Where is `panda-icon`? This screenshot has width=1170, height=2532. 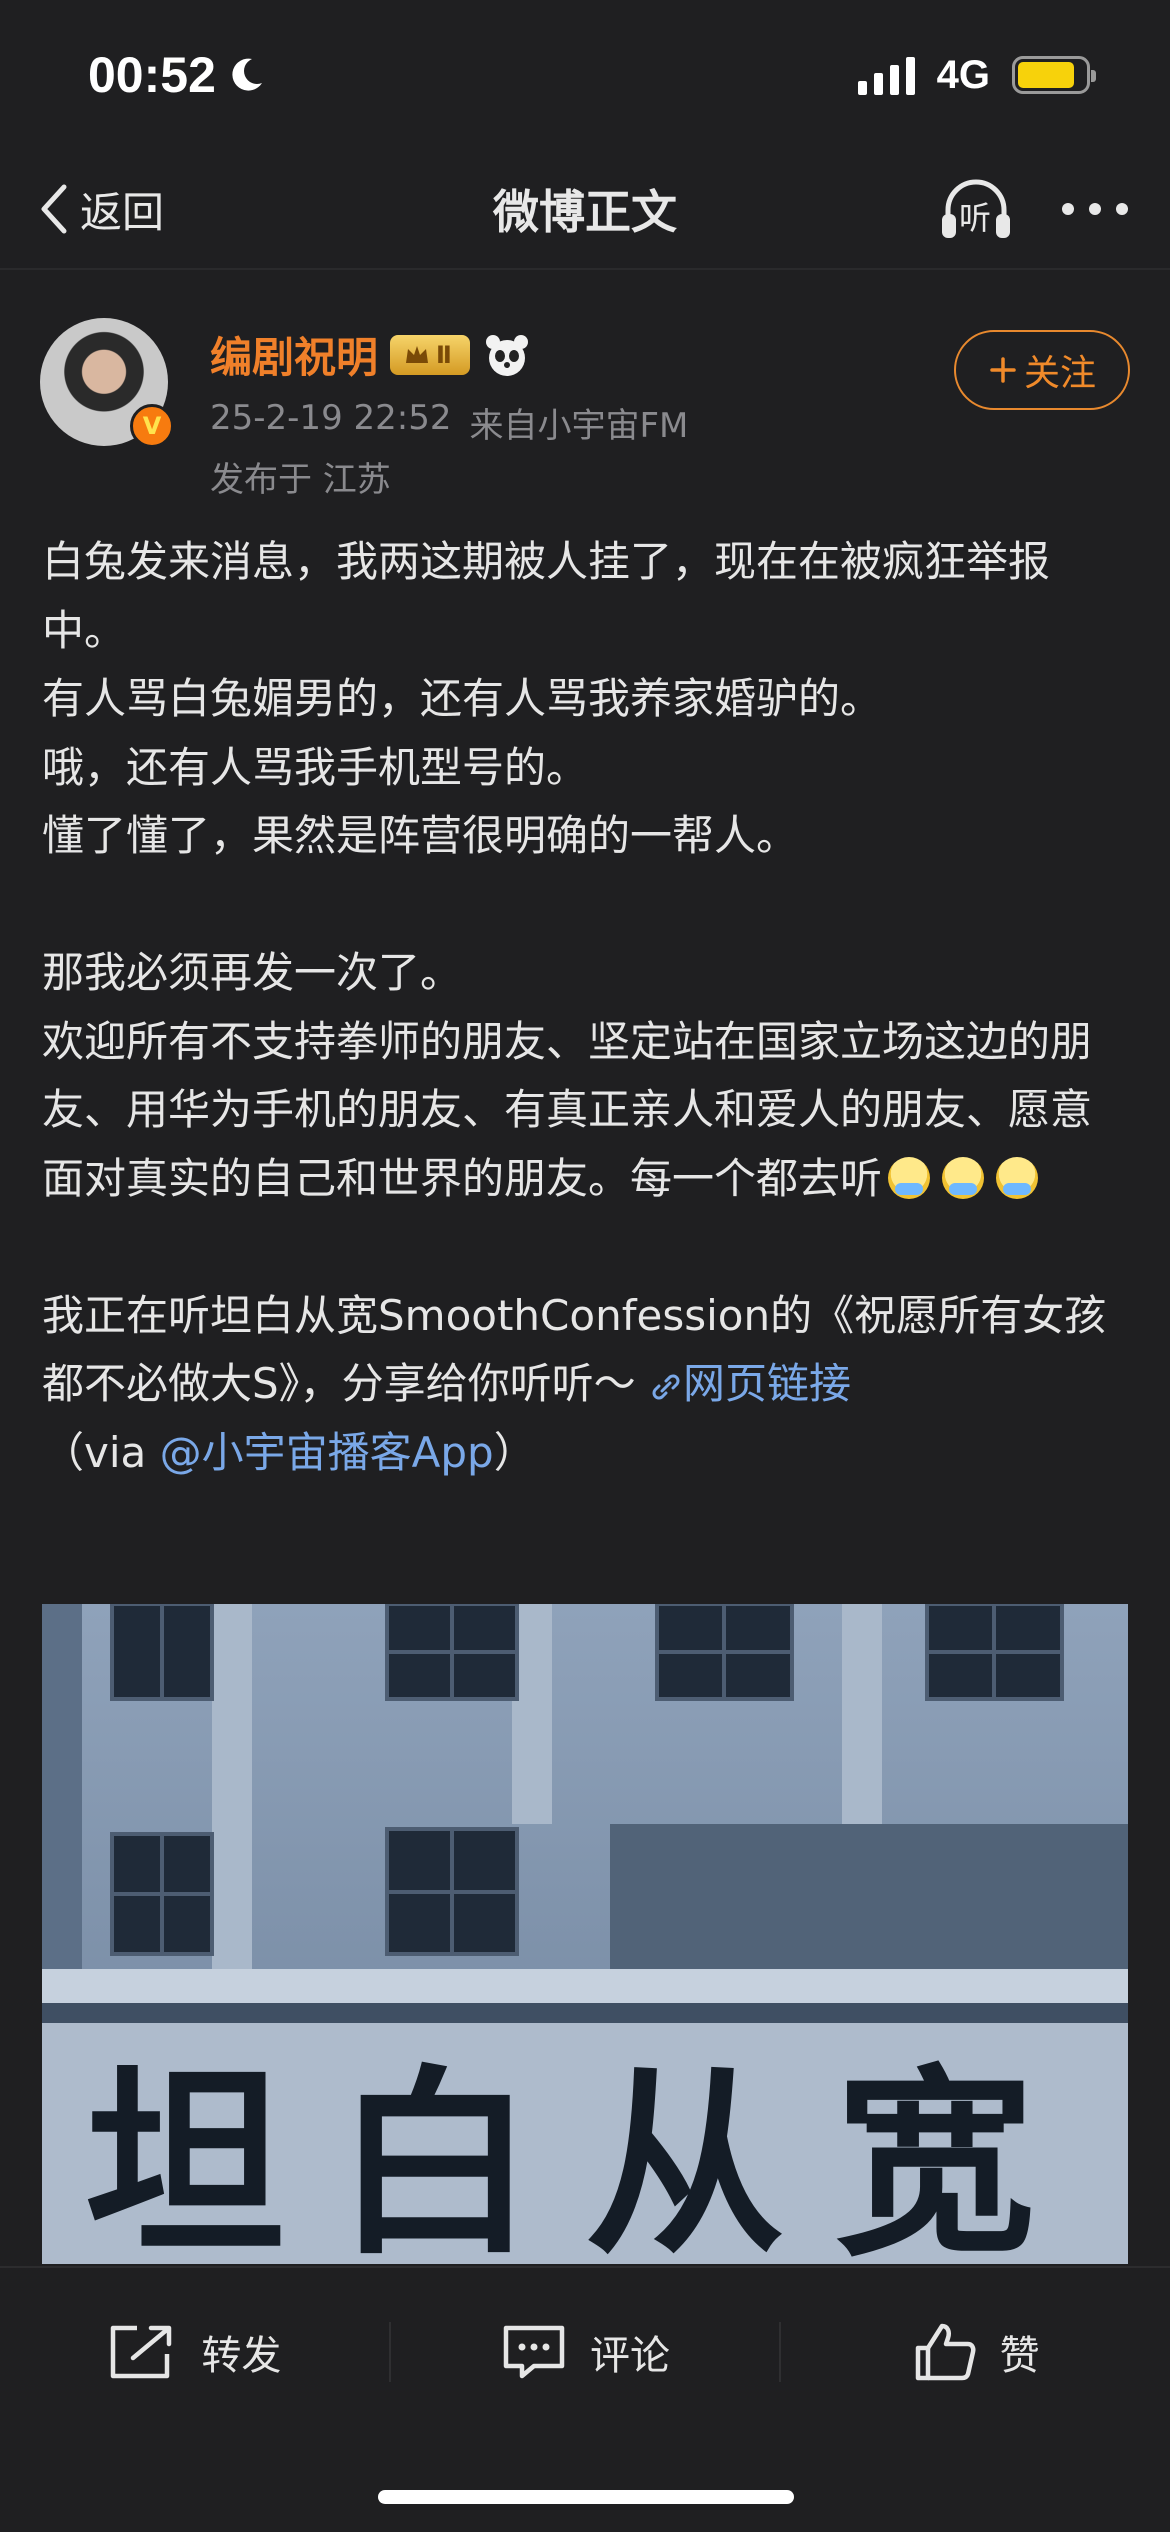
panda-icon is located at coordinates (506, 355).